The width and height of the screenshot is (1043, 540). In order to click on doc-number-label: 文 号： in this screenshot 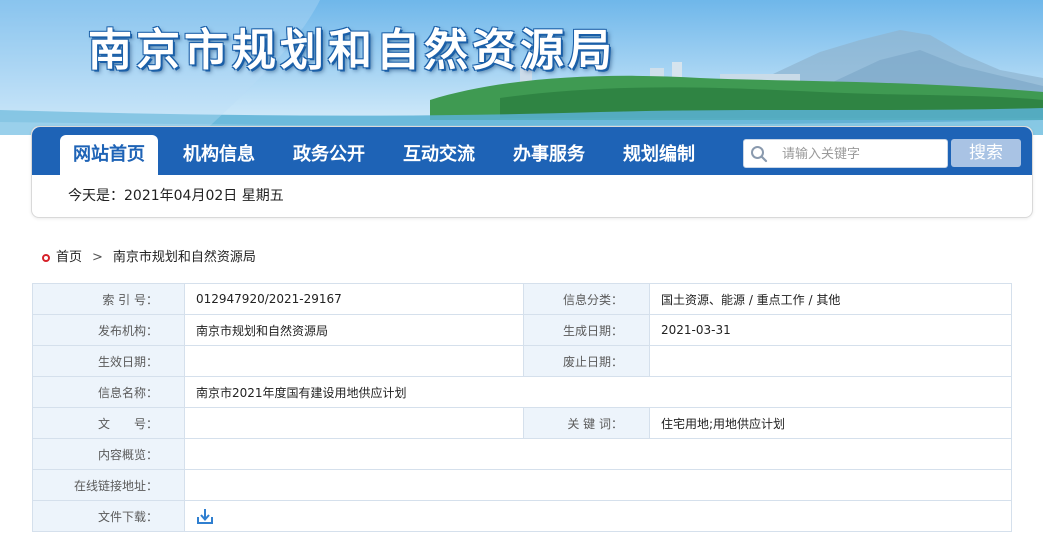, I will do `click(108, 423)`.